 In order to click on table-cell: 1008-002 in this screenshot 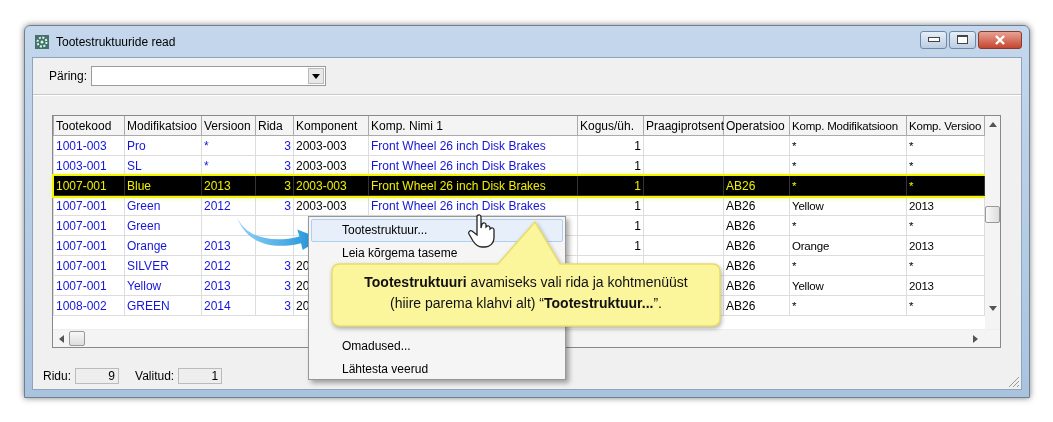, I will do `click(89, 305)`.